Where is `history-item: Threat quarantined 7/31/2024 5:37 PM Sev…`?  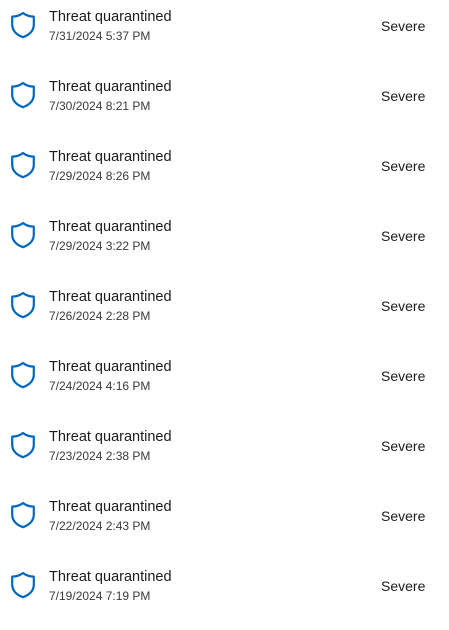
history-item: Threat quarantined 7/31/2024 5:37 PM Sev… is located at coordinates (224, 35).